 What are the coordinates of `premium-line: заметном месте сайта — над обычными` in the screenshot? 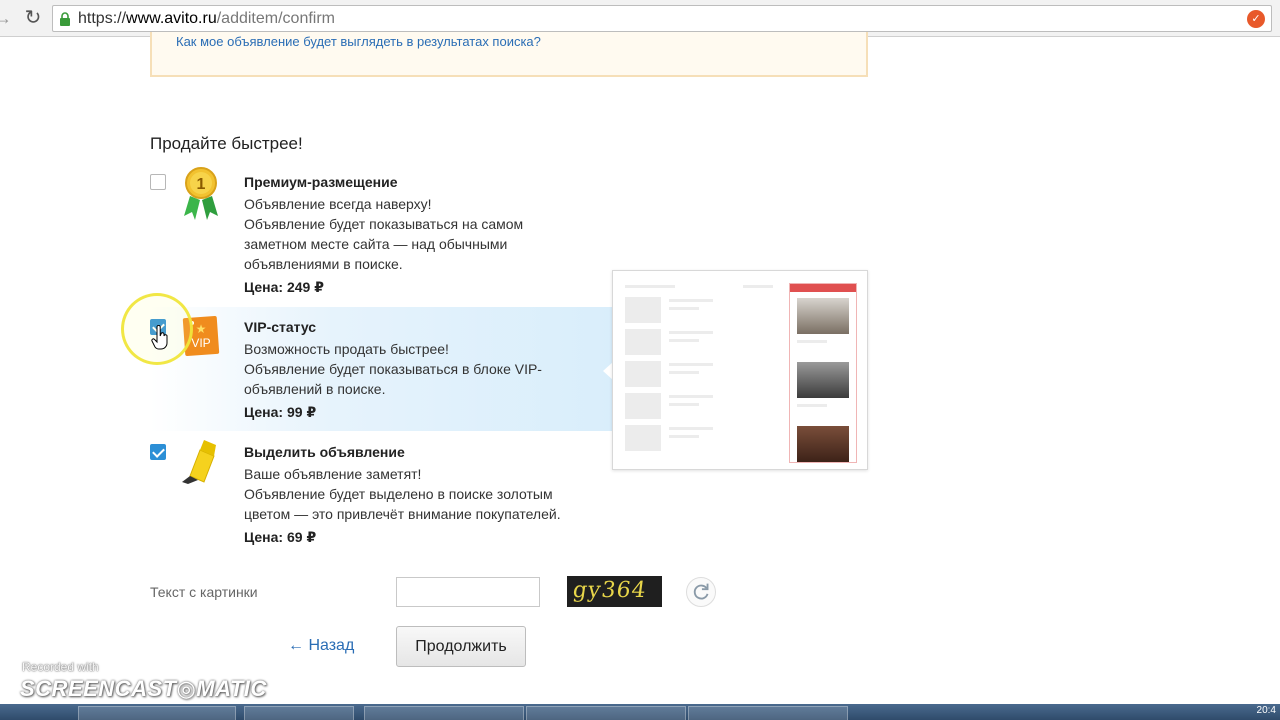 It's located at (376, 244).